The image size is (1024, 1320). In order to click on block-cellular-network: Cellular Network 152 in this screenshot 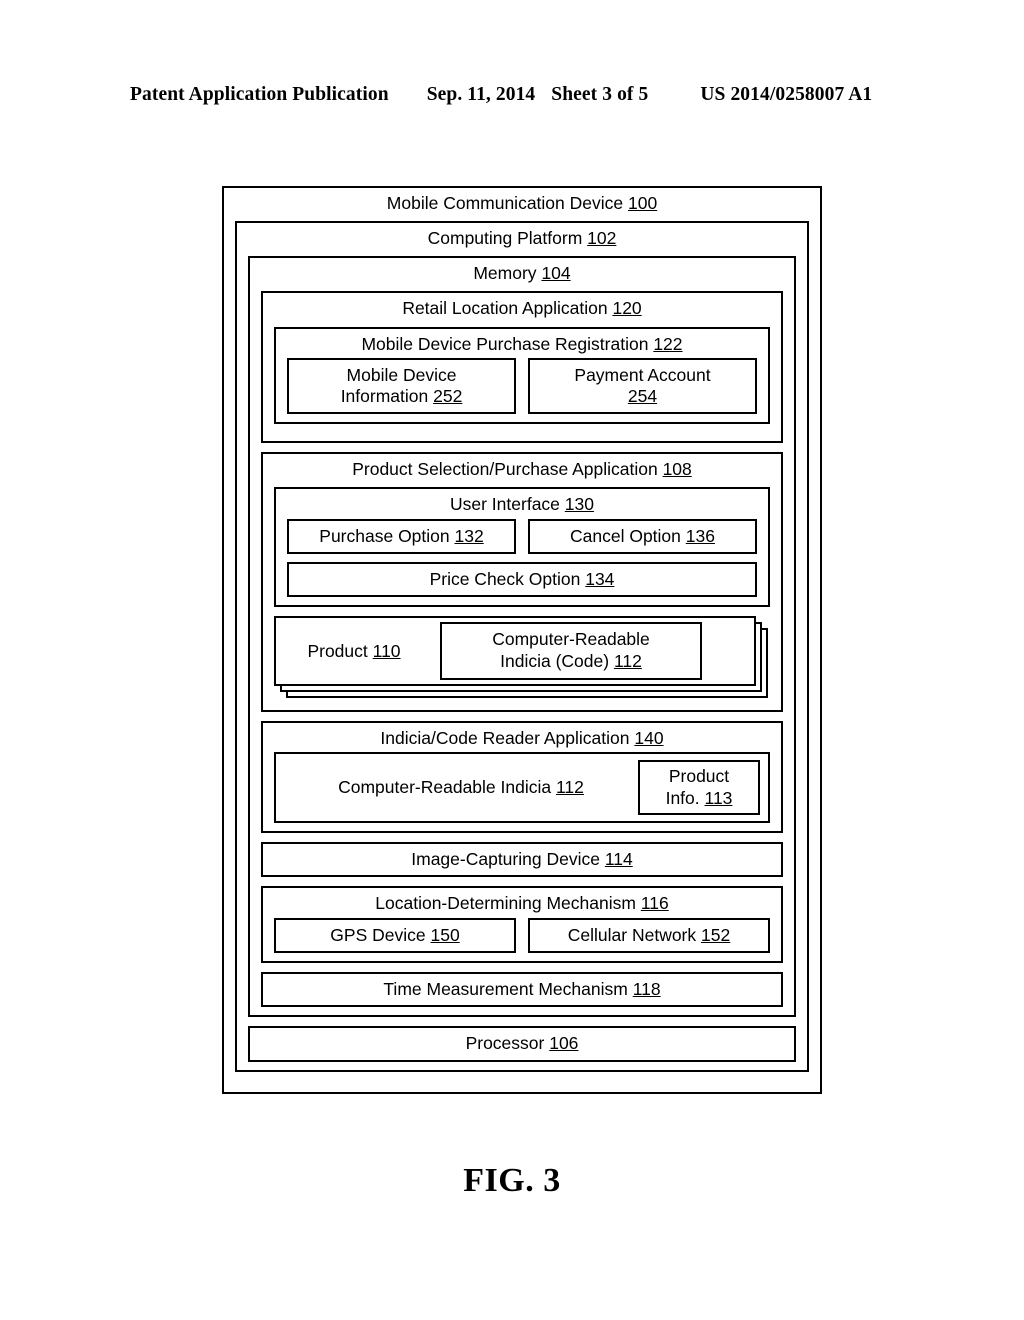, I will do `click(649, 935)`.